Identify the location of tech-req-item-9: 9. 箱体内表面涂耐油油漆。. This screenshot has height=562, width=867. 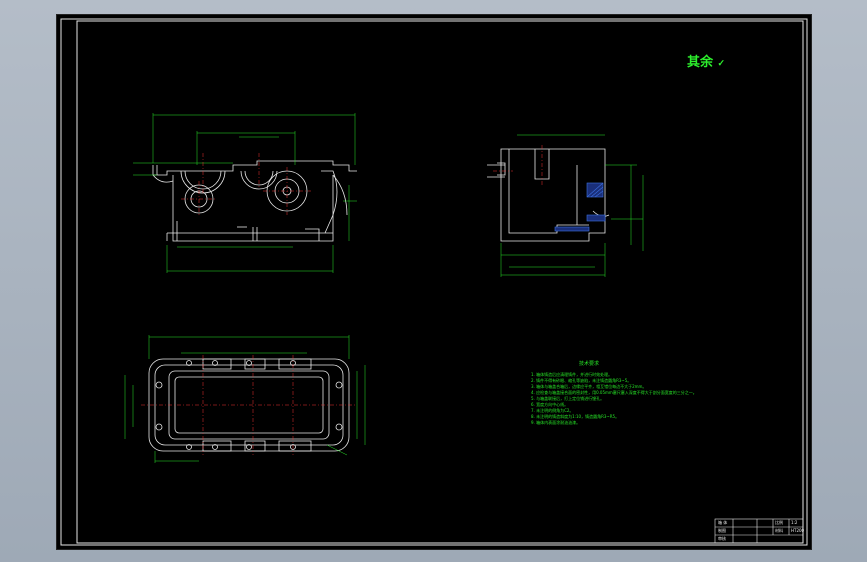
(556, 422).